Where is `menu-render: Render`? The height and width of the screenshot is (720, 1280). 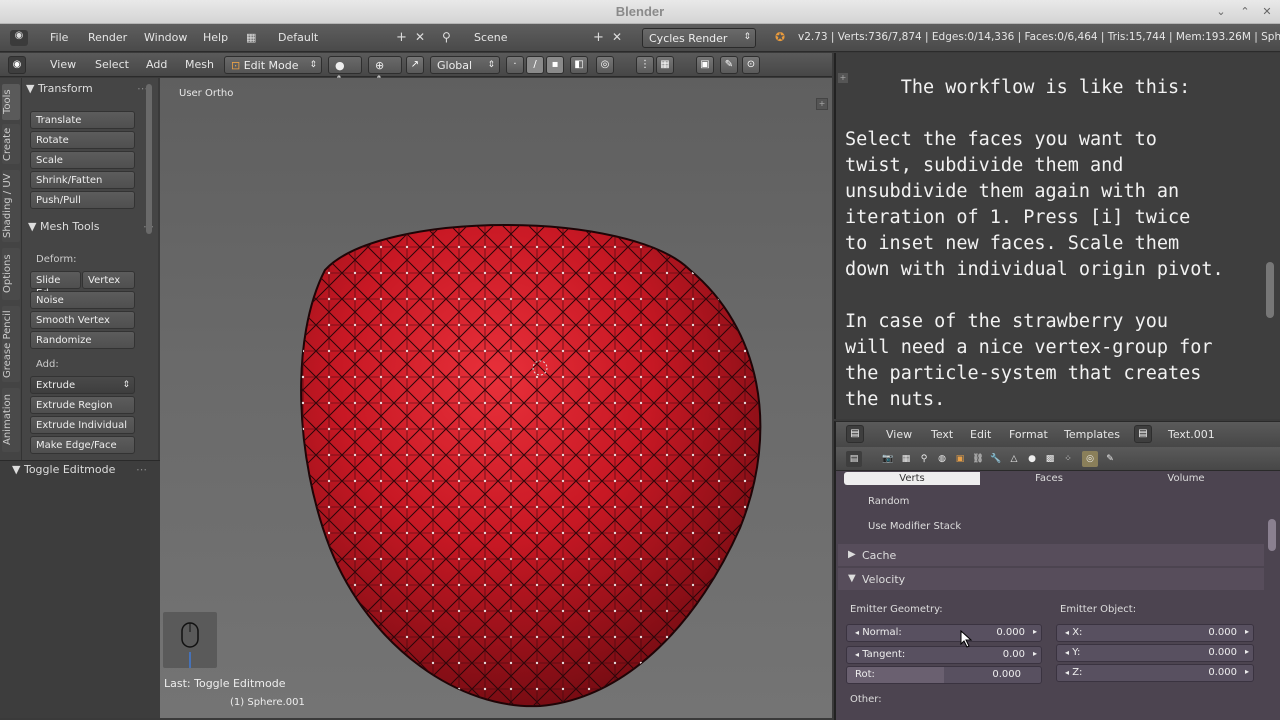
menu-render: Render is located at coordinates (107, 37).